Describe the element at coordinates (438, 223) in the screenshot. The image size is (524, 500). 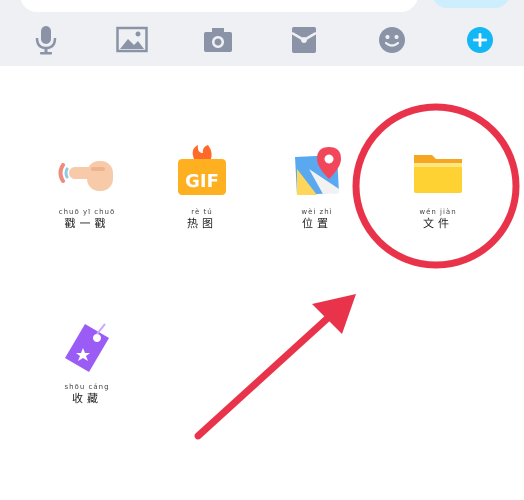
I see `app-label: 文件` at that location.